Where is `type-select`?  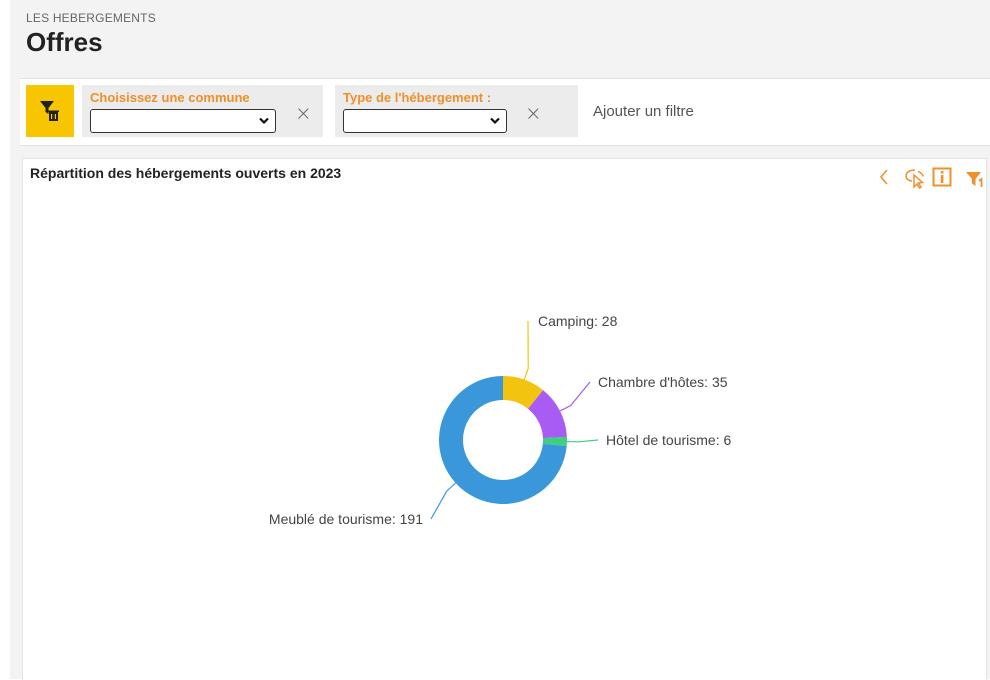
type-select is located at coordinates (425, 121).